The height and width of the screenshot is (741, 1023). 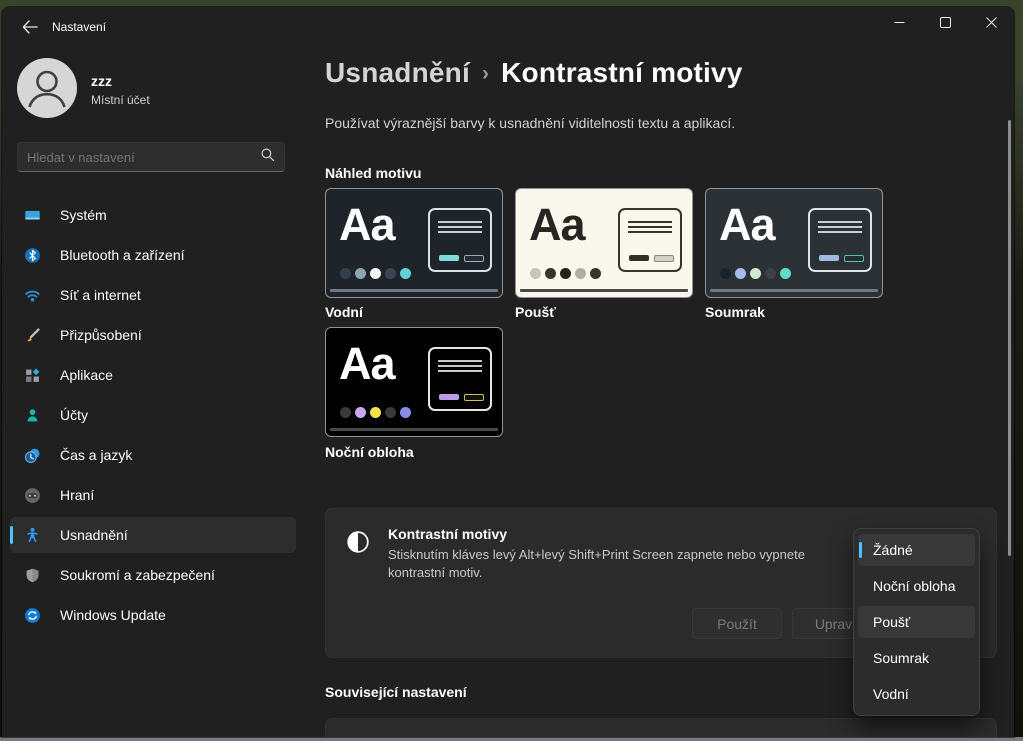 I want to click on dropdown-item-poust: Poušť, so click(x=916, y=622).